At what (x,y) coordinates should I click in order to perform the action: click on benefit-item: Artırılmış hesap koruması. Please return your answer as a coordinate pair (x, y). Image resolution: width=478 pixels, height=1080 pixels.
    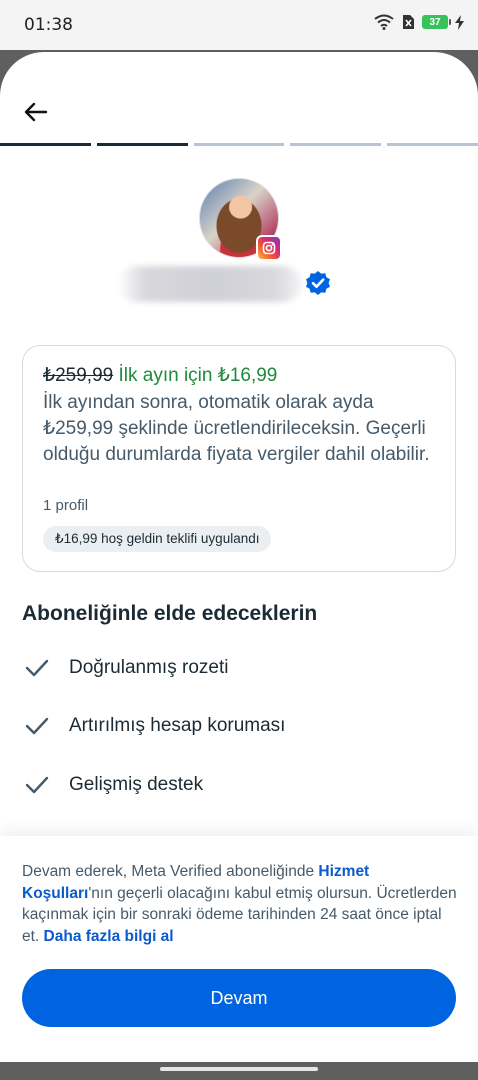
    Looking at the image, I should click on (153, 726).